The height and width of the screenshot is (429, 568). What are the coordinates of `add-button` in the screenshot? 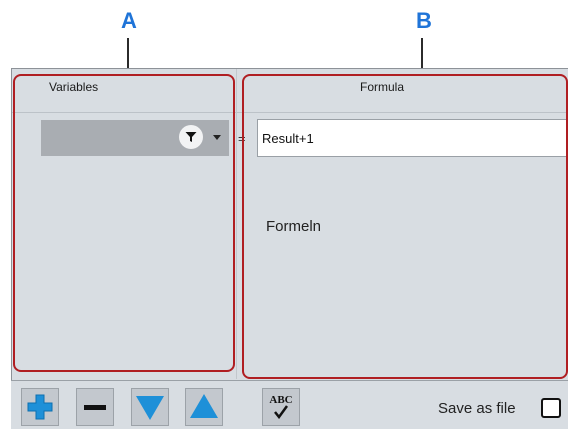 It's located at (40, 407).